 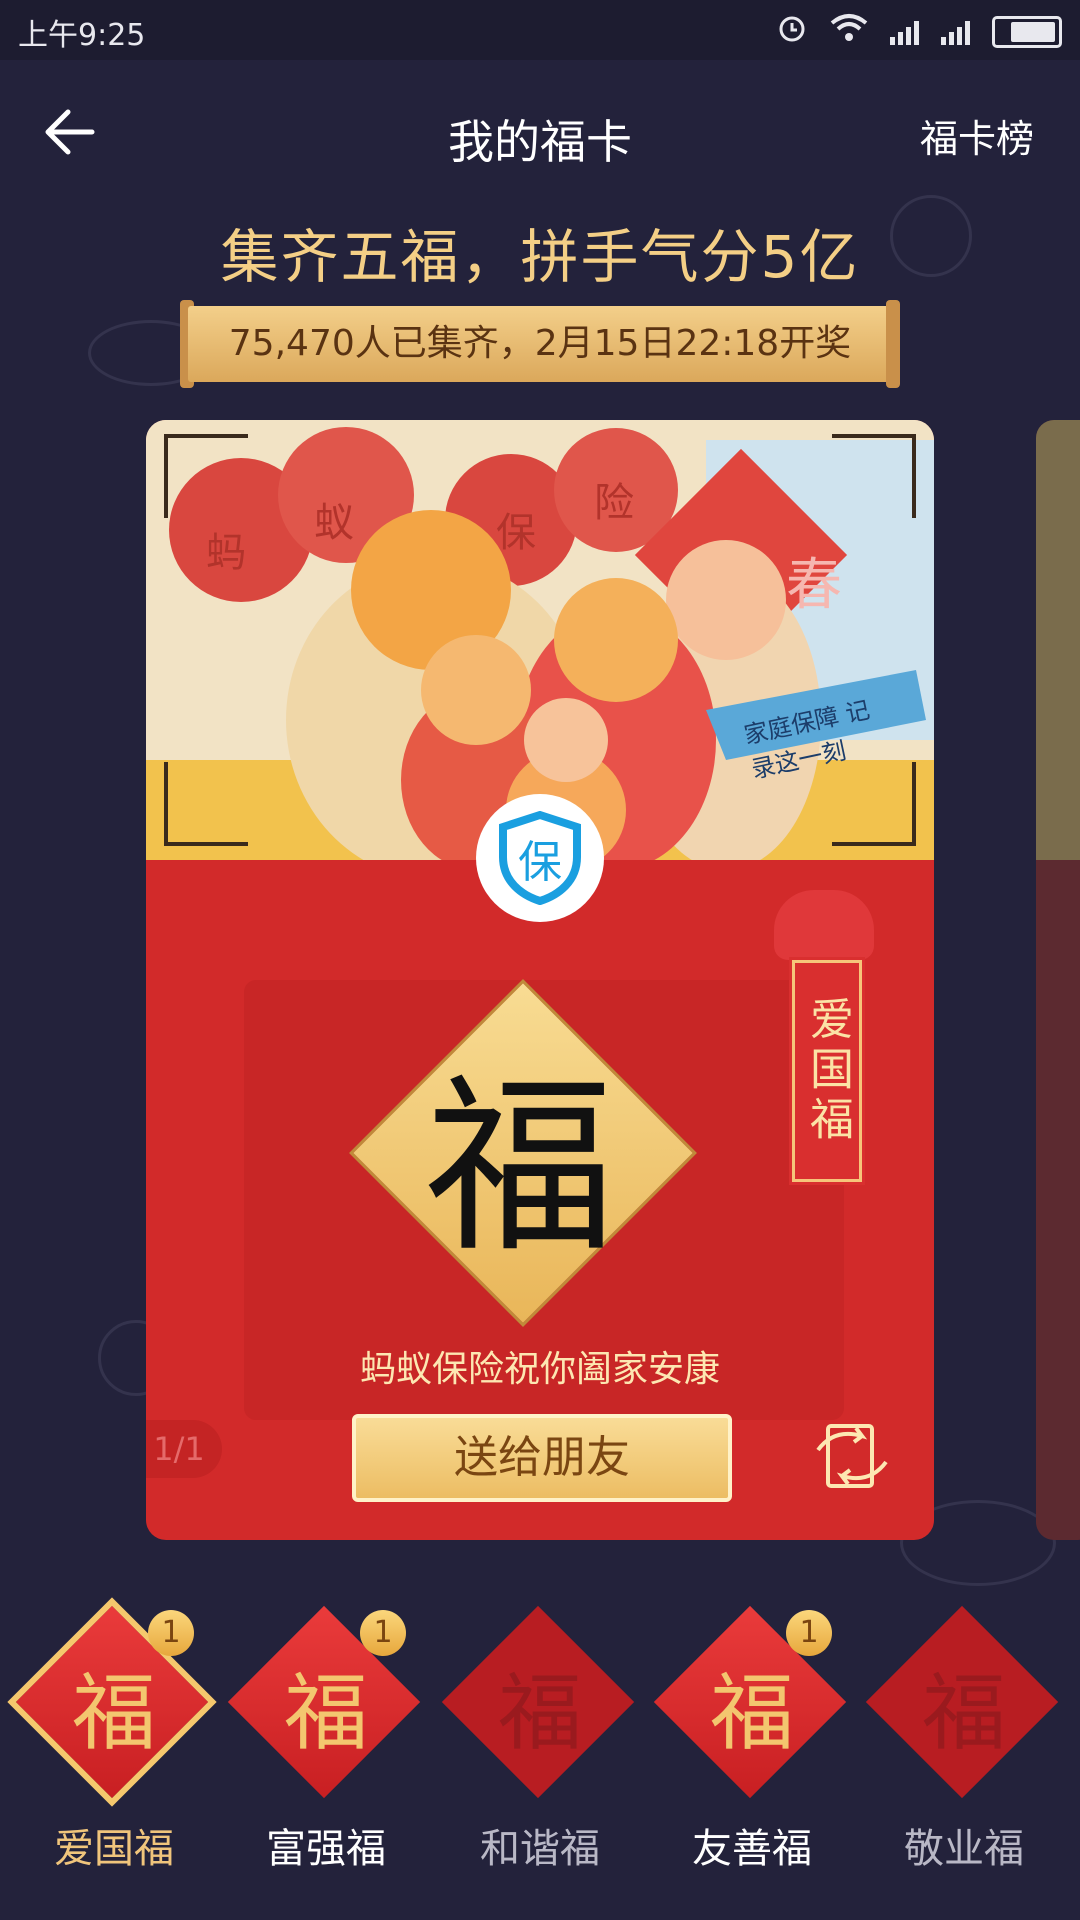 I want to click on lantern-char: 蚁, so click(x=334, y=523).